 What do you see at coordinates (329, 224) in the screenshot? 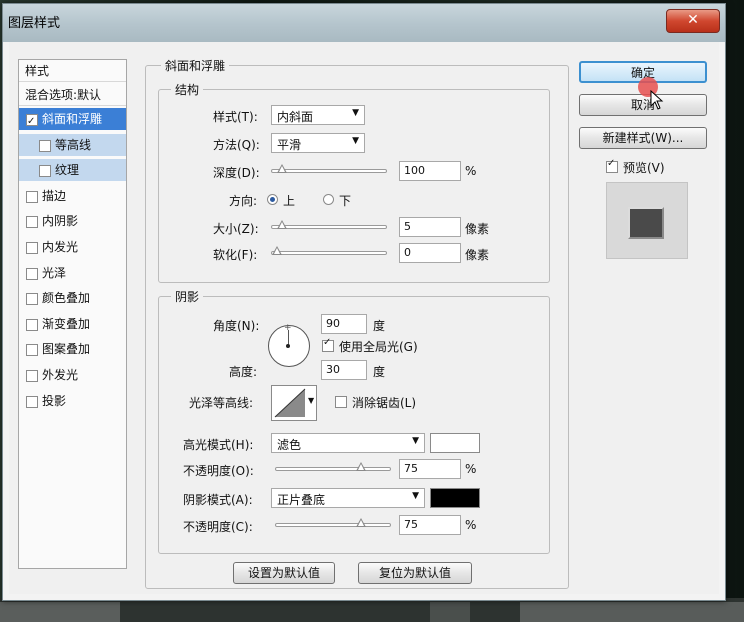
I see `size-slider` at bounding box center [329, 224].